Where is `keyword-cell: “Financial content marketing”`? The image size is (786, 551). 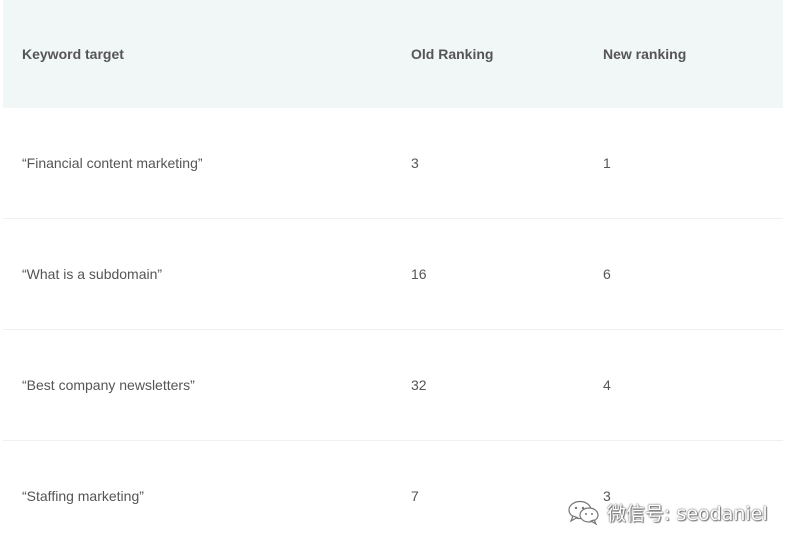
keyword-cell: “Financial content marketing” is located at coordinates (112, 163).